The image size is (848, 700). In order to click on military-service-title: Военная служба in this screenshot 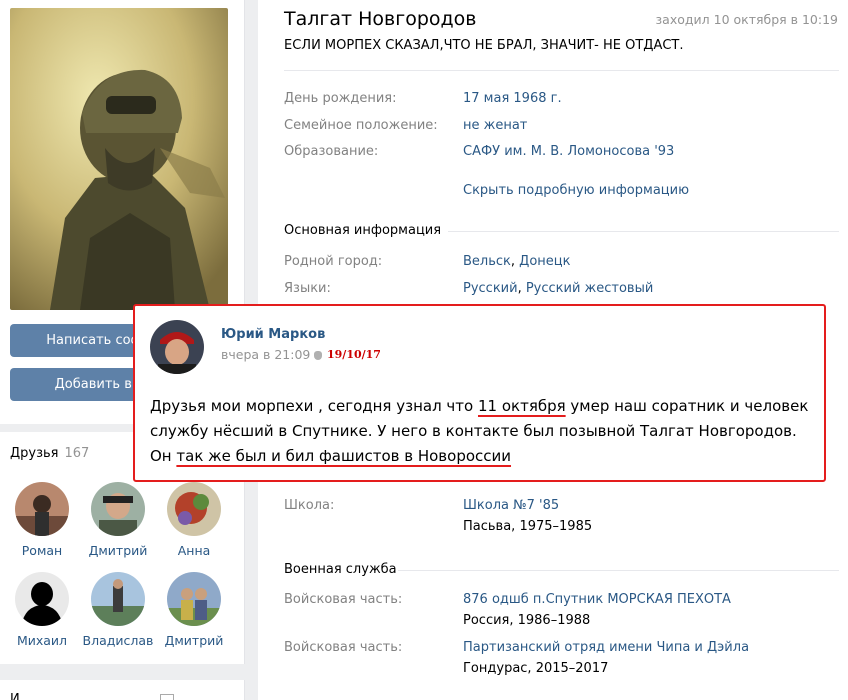, I will do `click(340, 569)`.